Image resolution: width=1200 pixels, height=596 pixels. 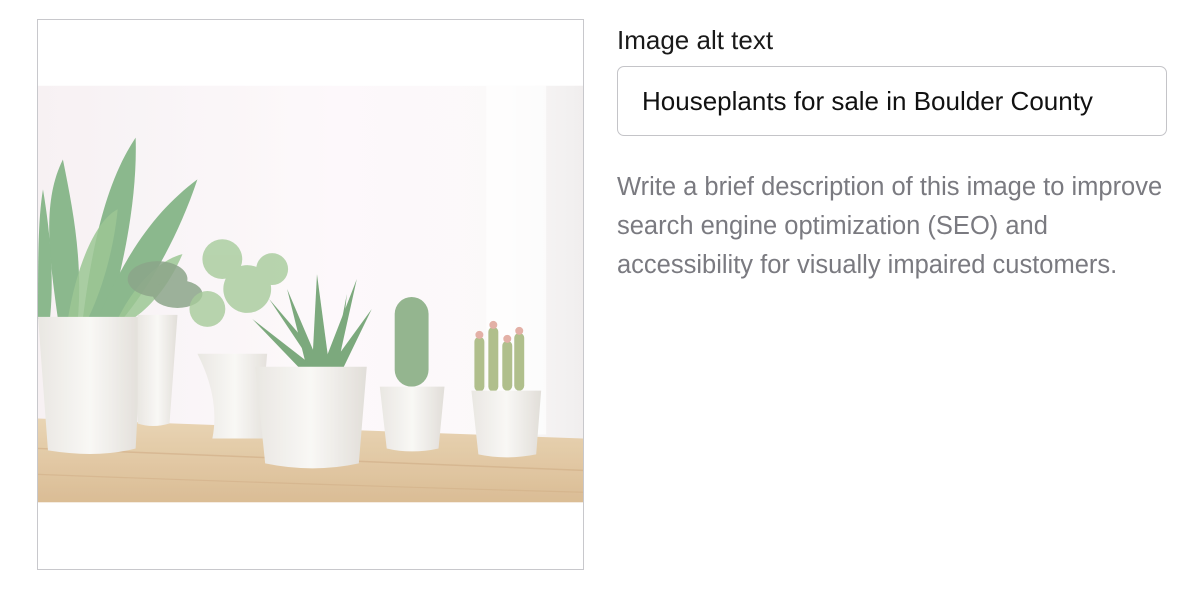 What do you see at coordinates (695, 40) in the screenshot?
I see `alt-text-label: Image alt text` at bounding box center [695, 40].